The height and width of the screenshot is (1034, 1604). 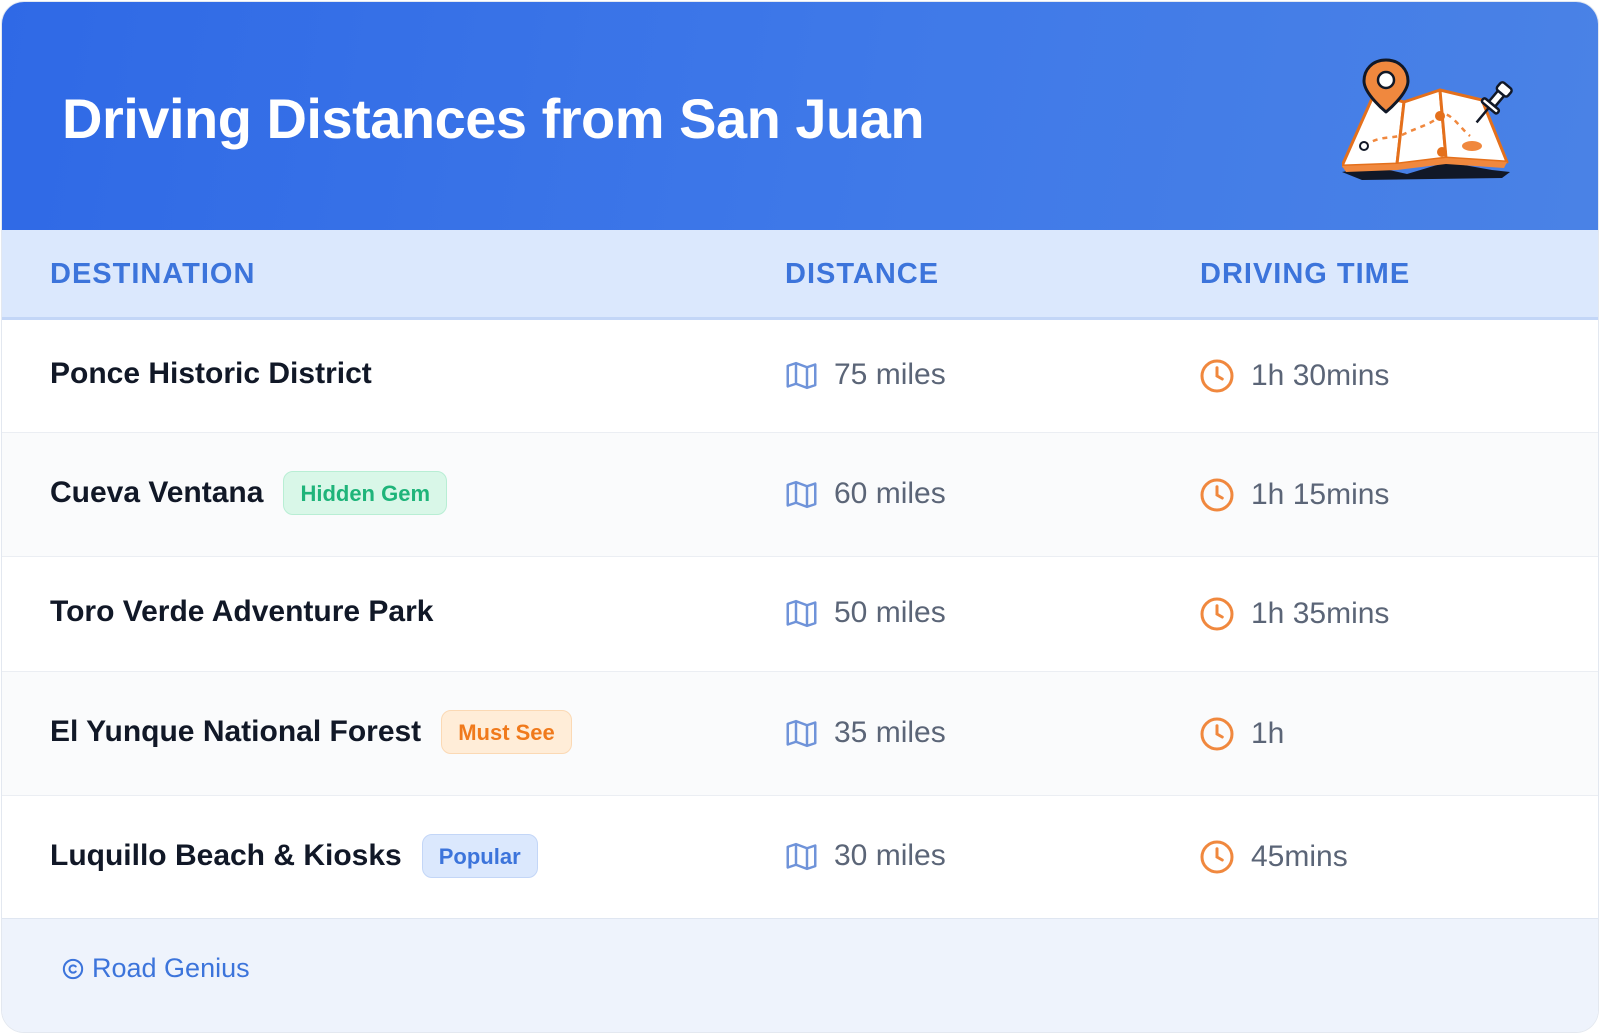 I want to click on distance-cell: 35 miles, so click(x=865, y=733).